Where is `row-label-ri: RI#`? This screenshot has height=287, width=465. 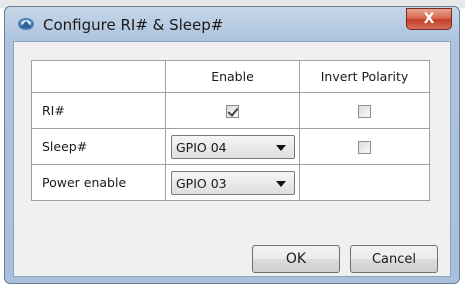 row-label-ri: RI# is located at coordinates (98, 110).